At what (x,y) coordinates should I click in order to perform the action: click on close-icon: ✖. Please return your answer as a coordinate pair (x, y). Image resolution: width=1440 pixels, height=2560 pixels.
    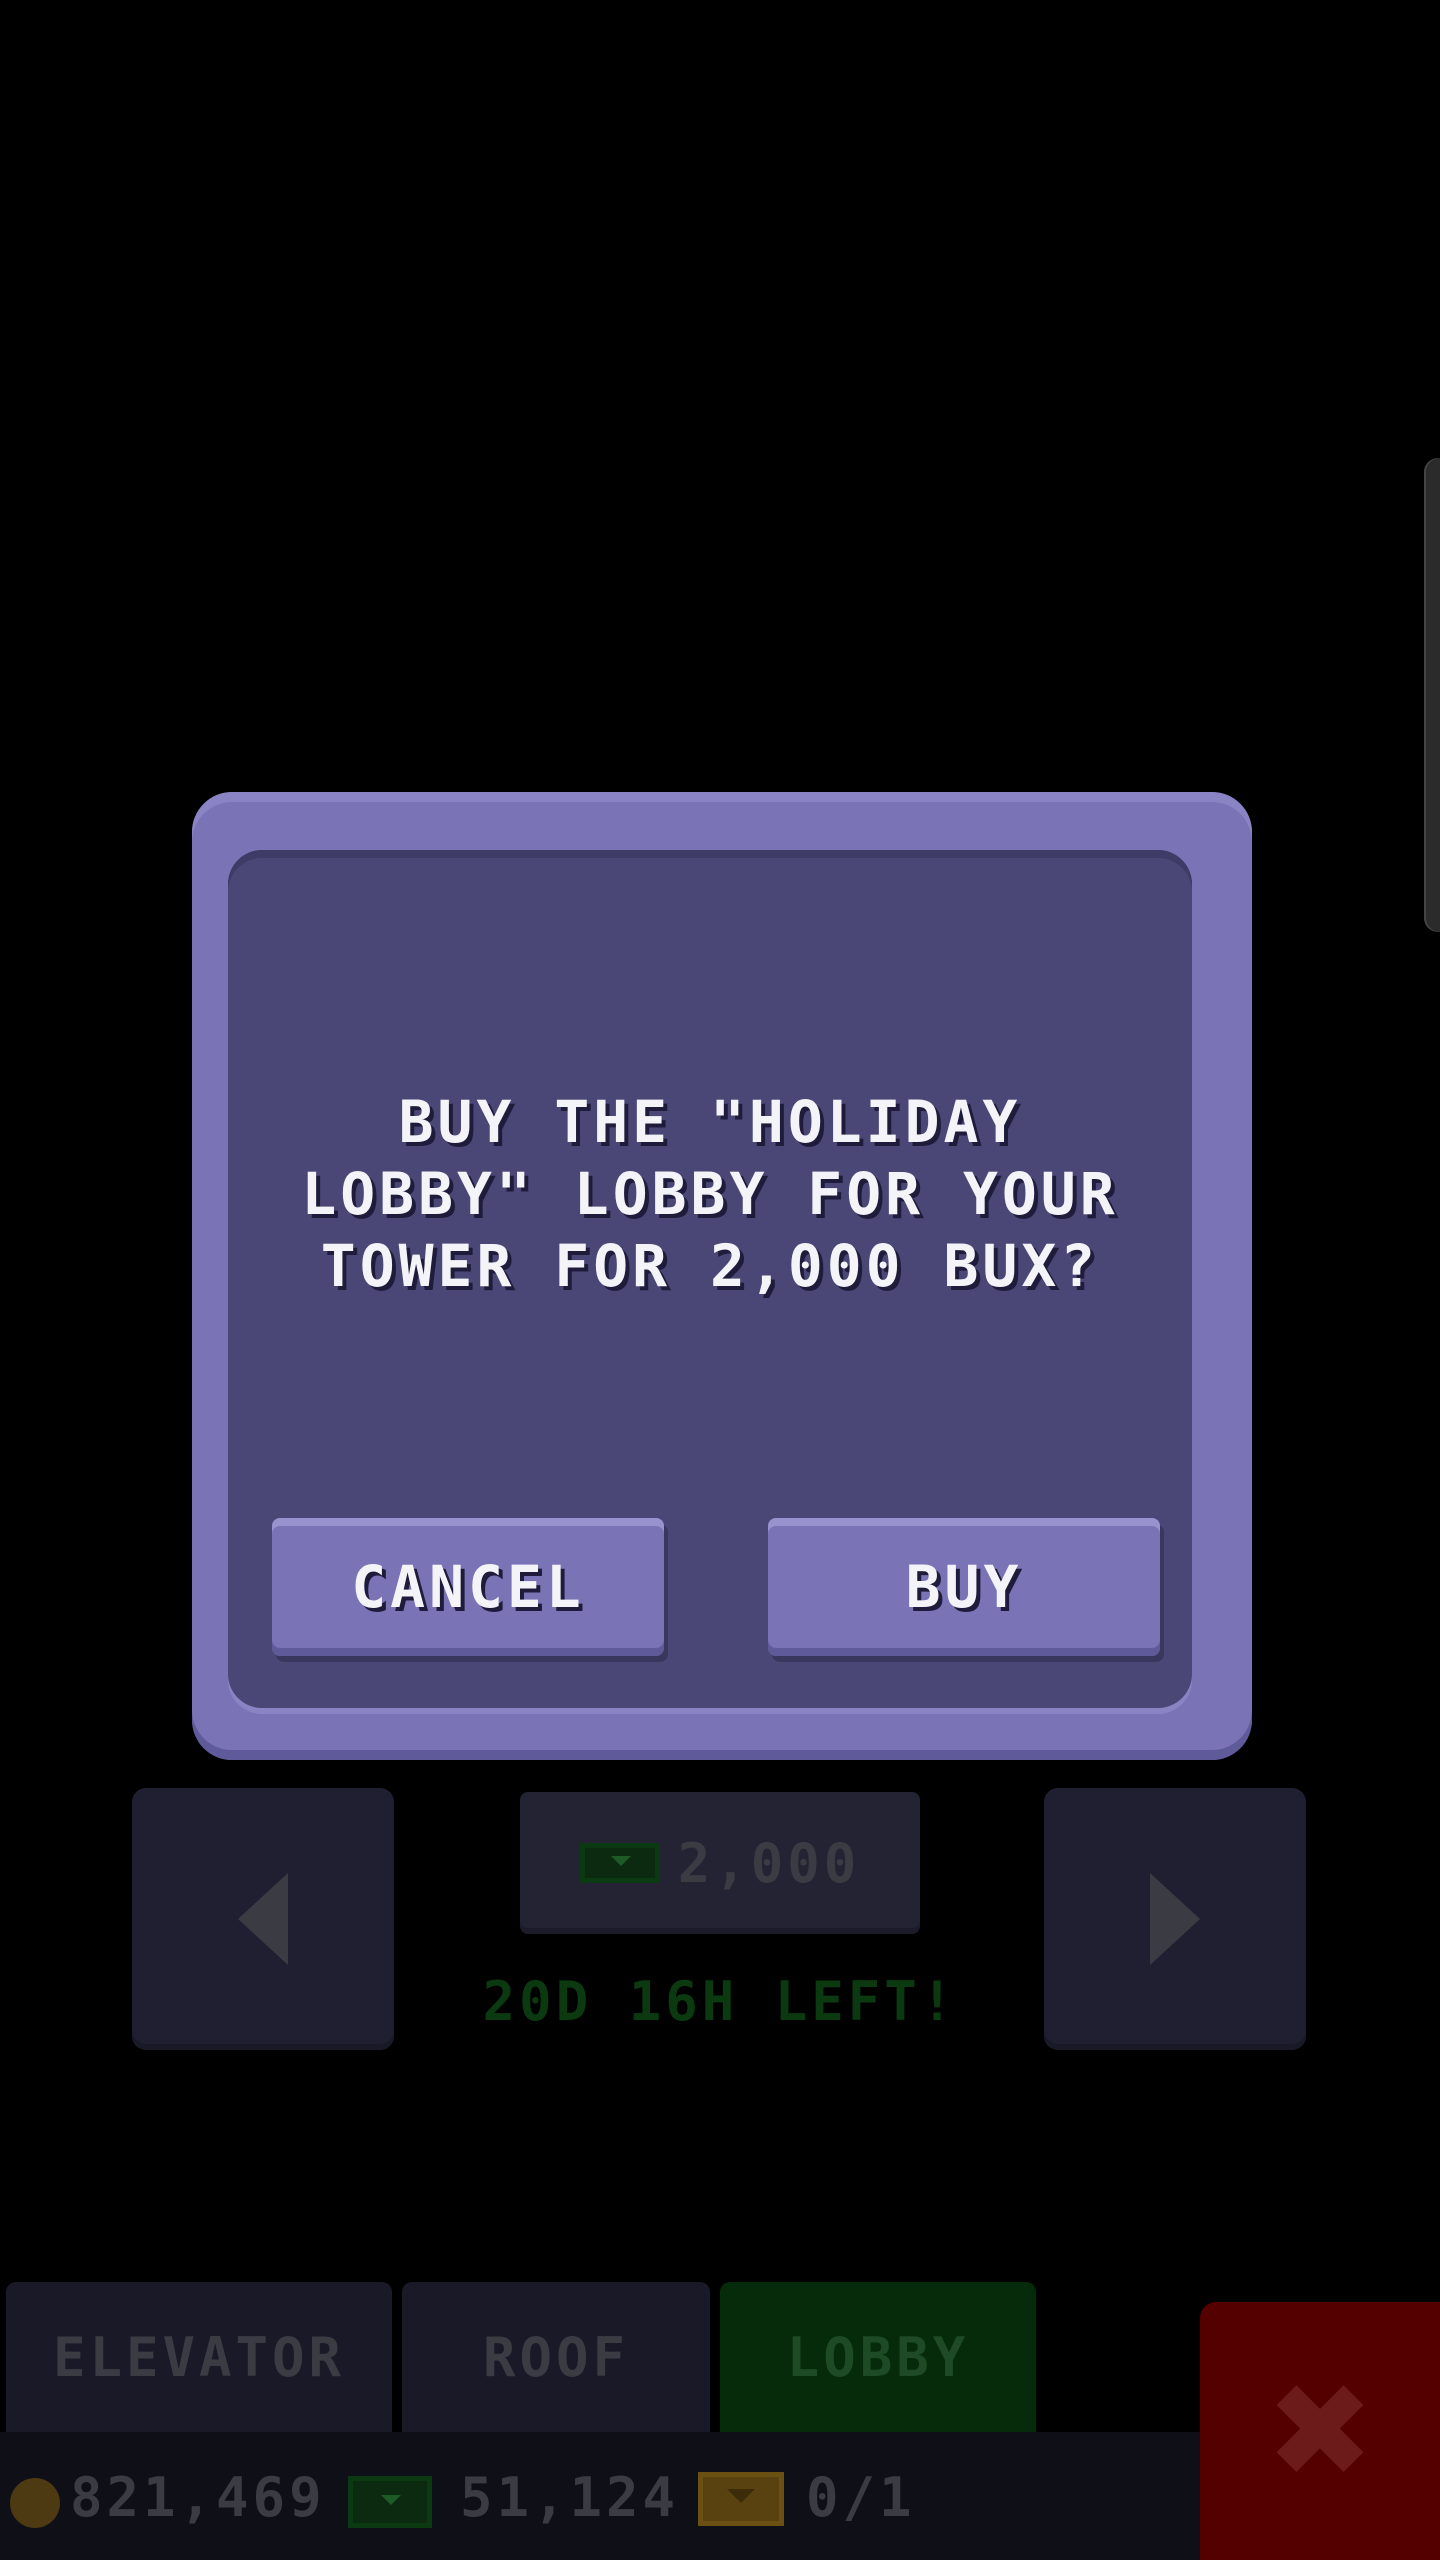
    Looking at the image, I should click on (1320, 2431).